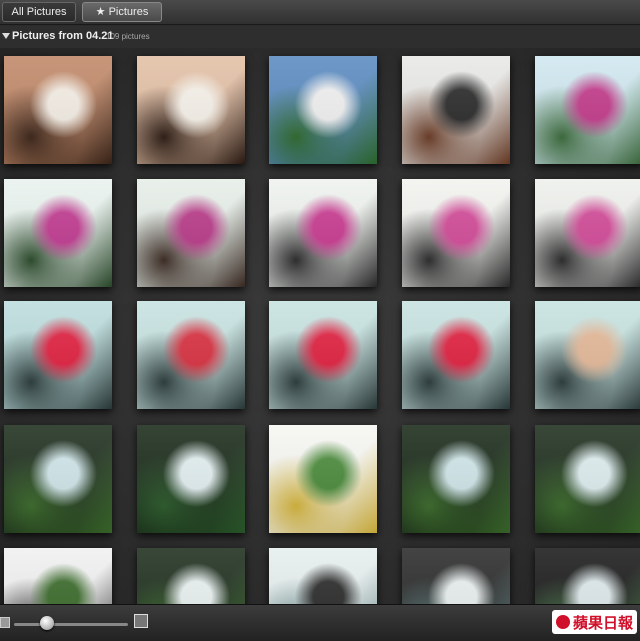 This screenshot has height=641, width=640. Describe the element at coordinates (6, 36) in the screenshot. I see `disclosure-triangle-icon` at that location.